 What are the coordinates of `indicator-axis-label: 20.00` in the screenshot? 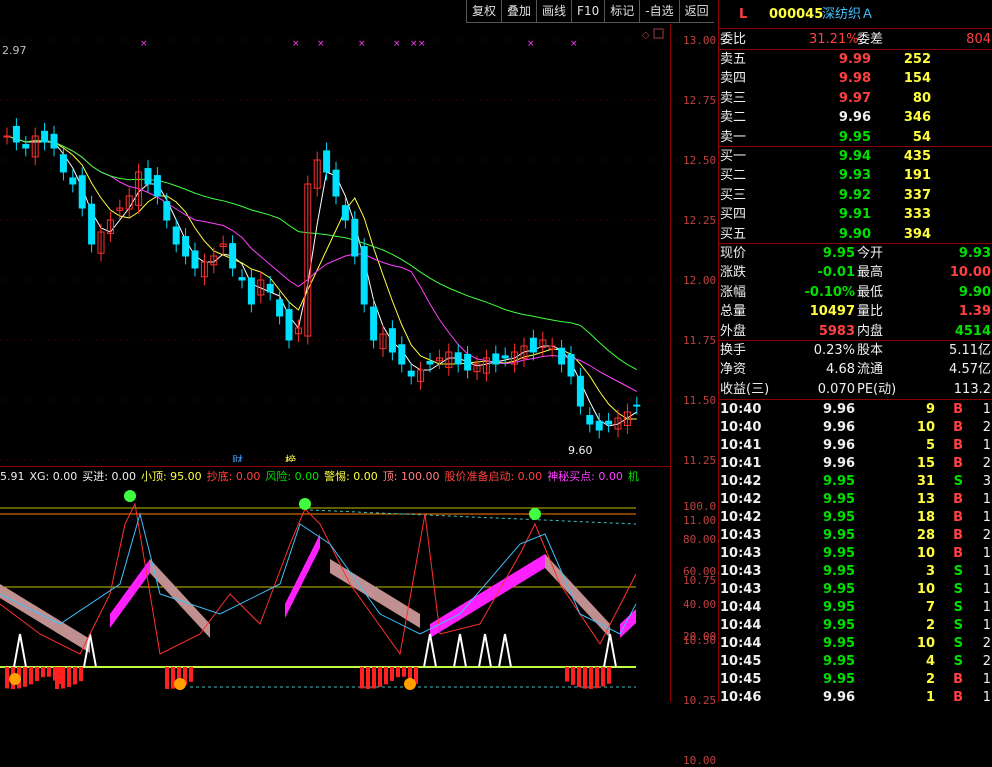 It's located at (700, 636).